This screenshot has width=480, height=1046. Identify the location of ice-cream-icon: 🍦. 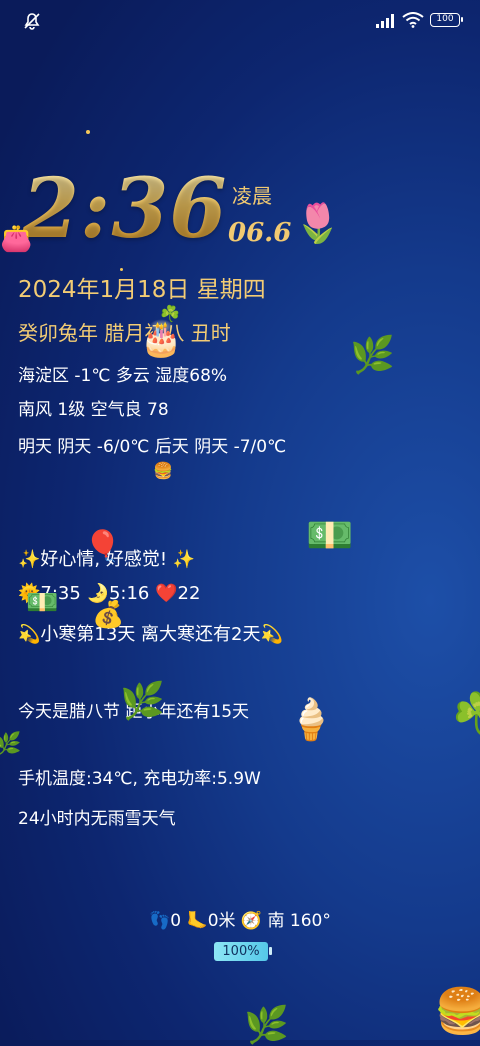
(311, 720).